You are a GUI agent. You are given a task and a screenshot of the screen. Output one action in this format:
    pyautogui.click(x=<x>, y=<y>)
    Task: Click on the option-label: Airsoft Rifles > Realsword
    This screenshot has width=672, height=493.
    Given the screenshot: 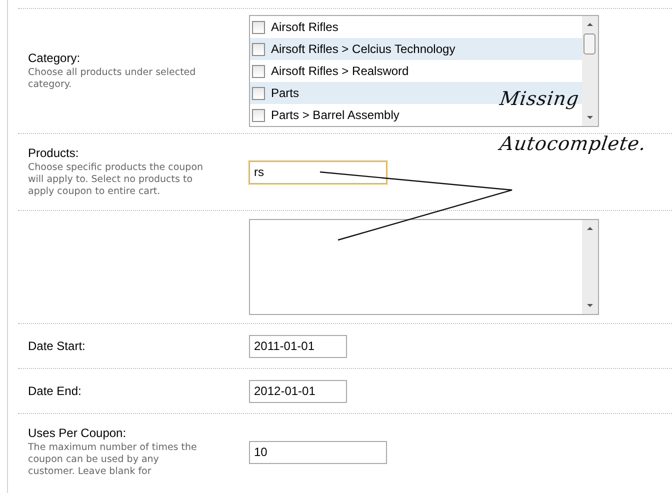 What is the action you would take?
    pyautogui.click(x=340, y=71)
    